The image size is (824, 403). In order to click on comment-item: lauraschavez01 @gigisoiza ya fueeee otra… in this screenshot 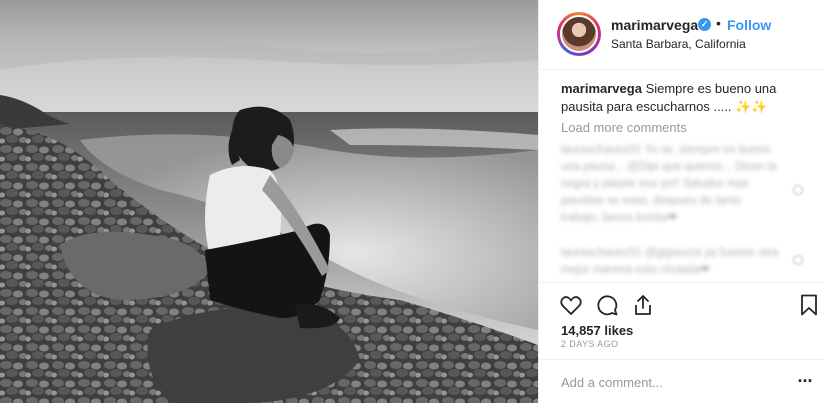, I will do `click(669, 261)`.